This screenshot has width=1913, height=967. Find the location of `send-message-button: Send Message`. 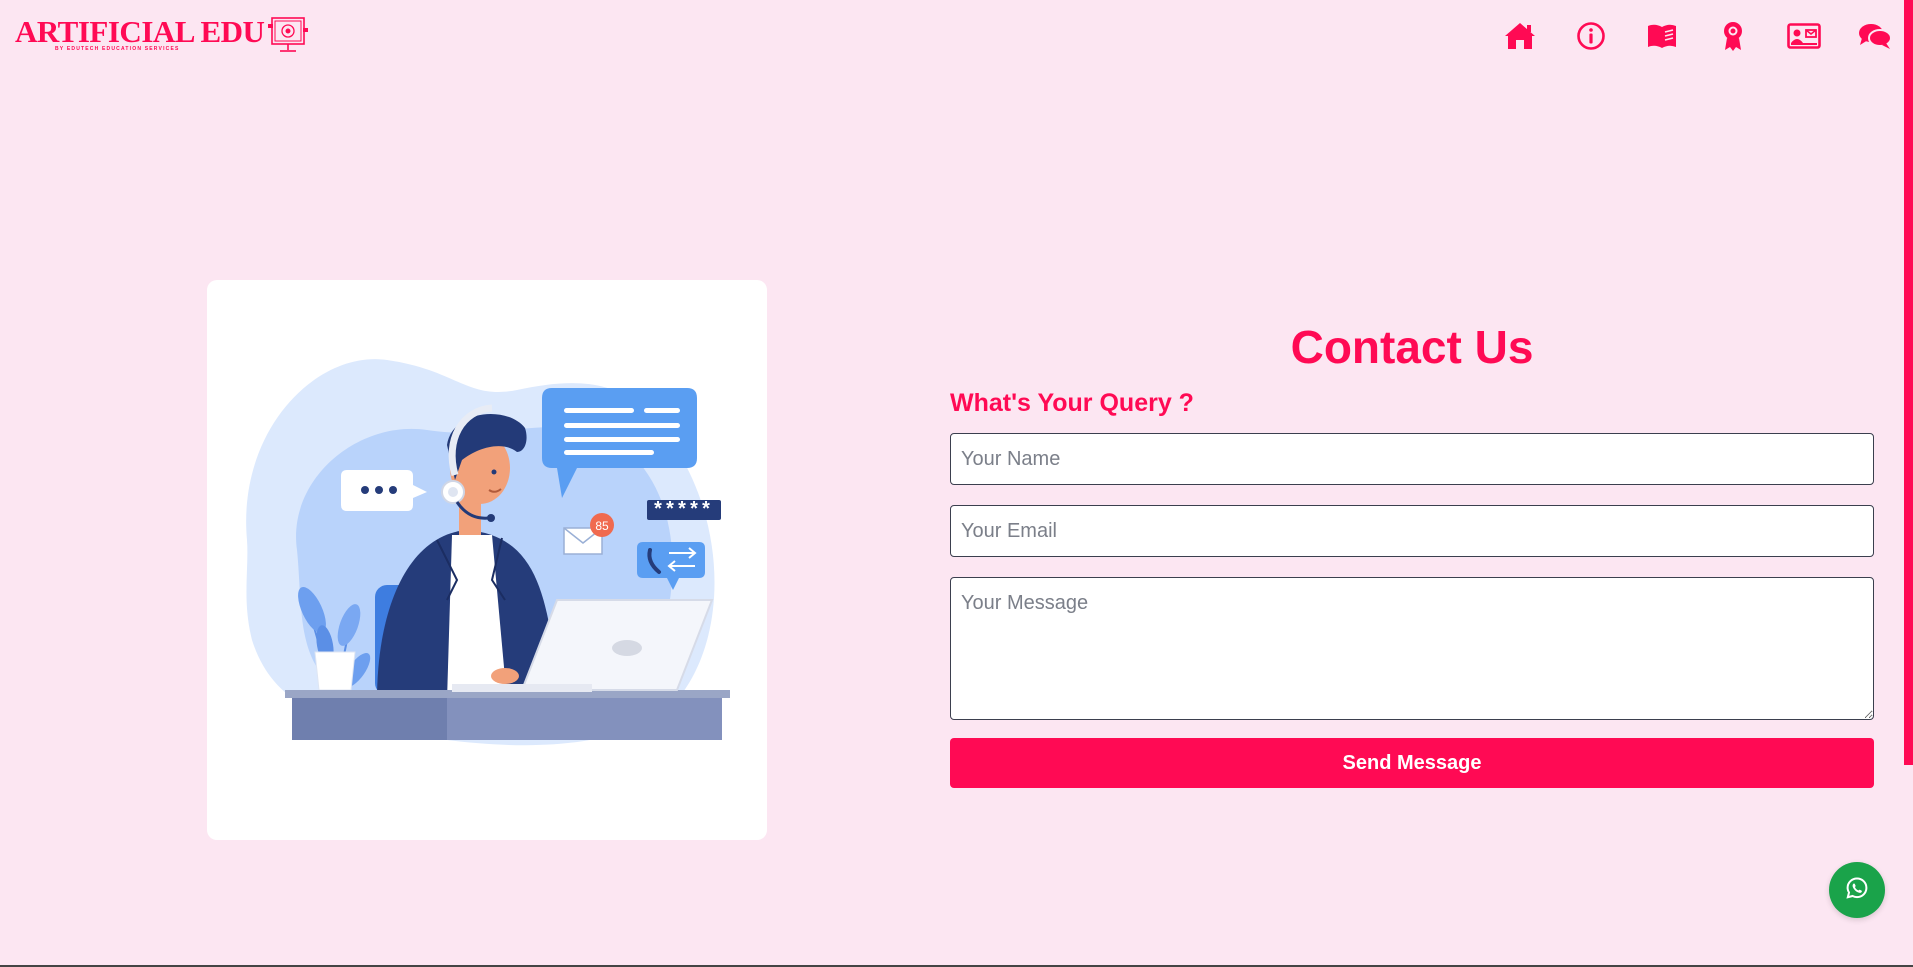

send-message-button: Send Message is located at coordinates (1412, 763).